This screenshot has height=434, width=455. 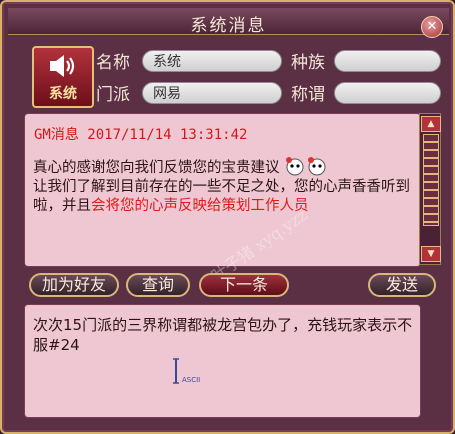 I want to click on name-field: 系统, so click(x=212, y=61).